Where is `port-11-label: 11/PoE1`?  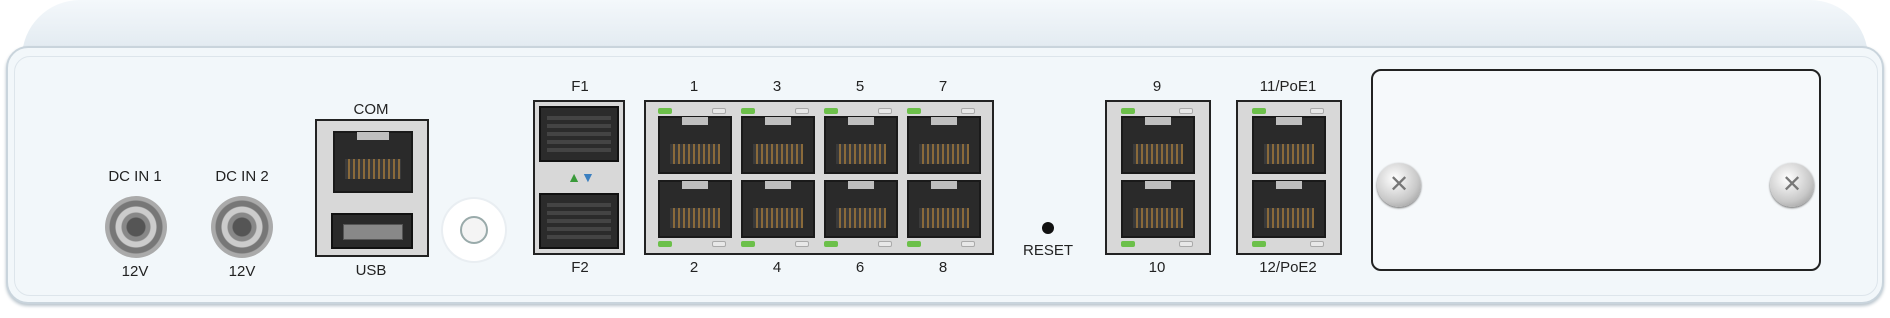 port-11-label: 11/PoE1 is located at coordinates (1288, 86).